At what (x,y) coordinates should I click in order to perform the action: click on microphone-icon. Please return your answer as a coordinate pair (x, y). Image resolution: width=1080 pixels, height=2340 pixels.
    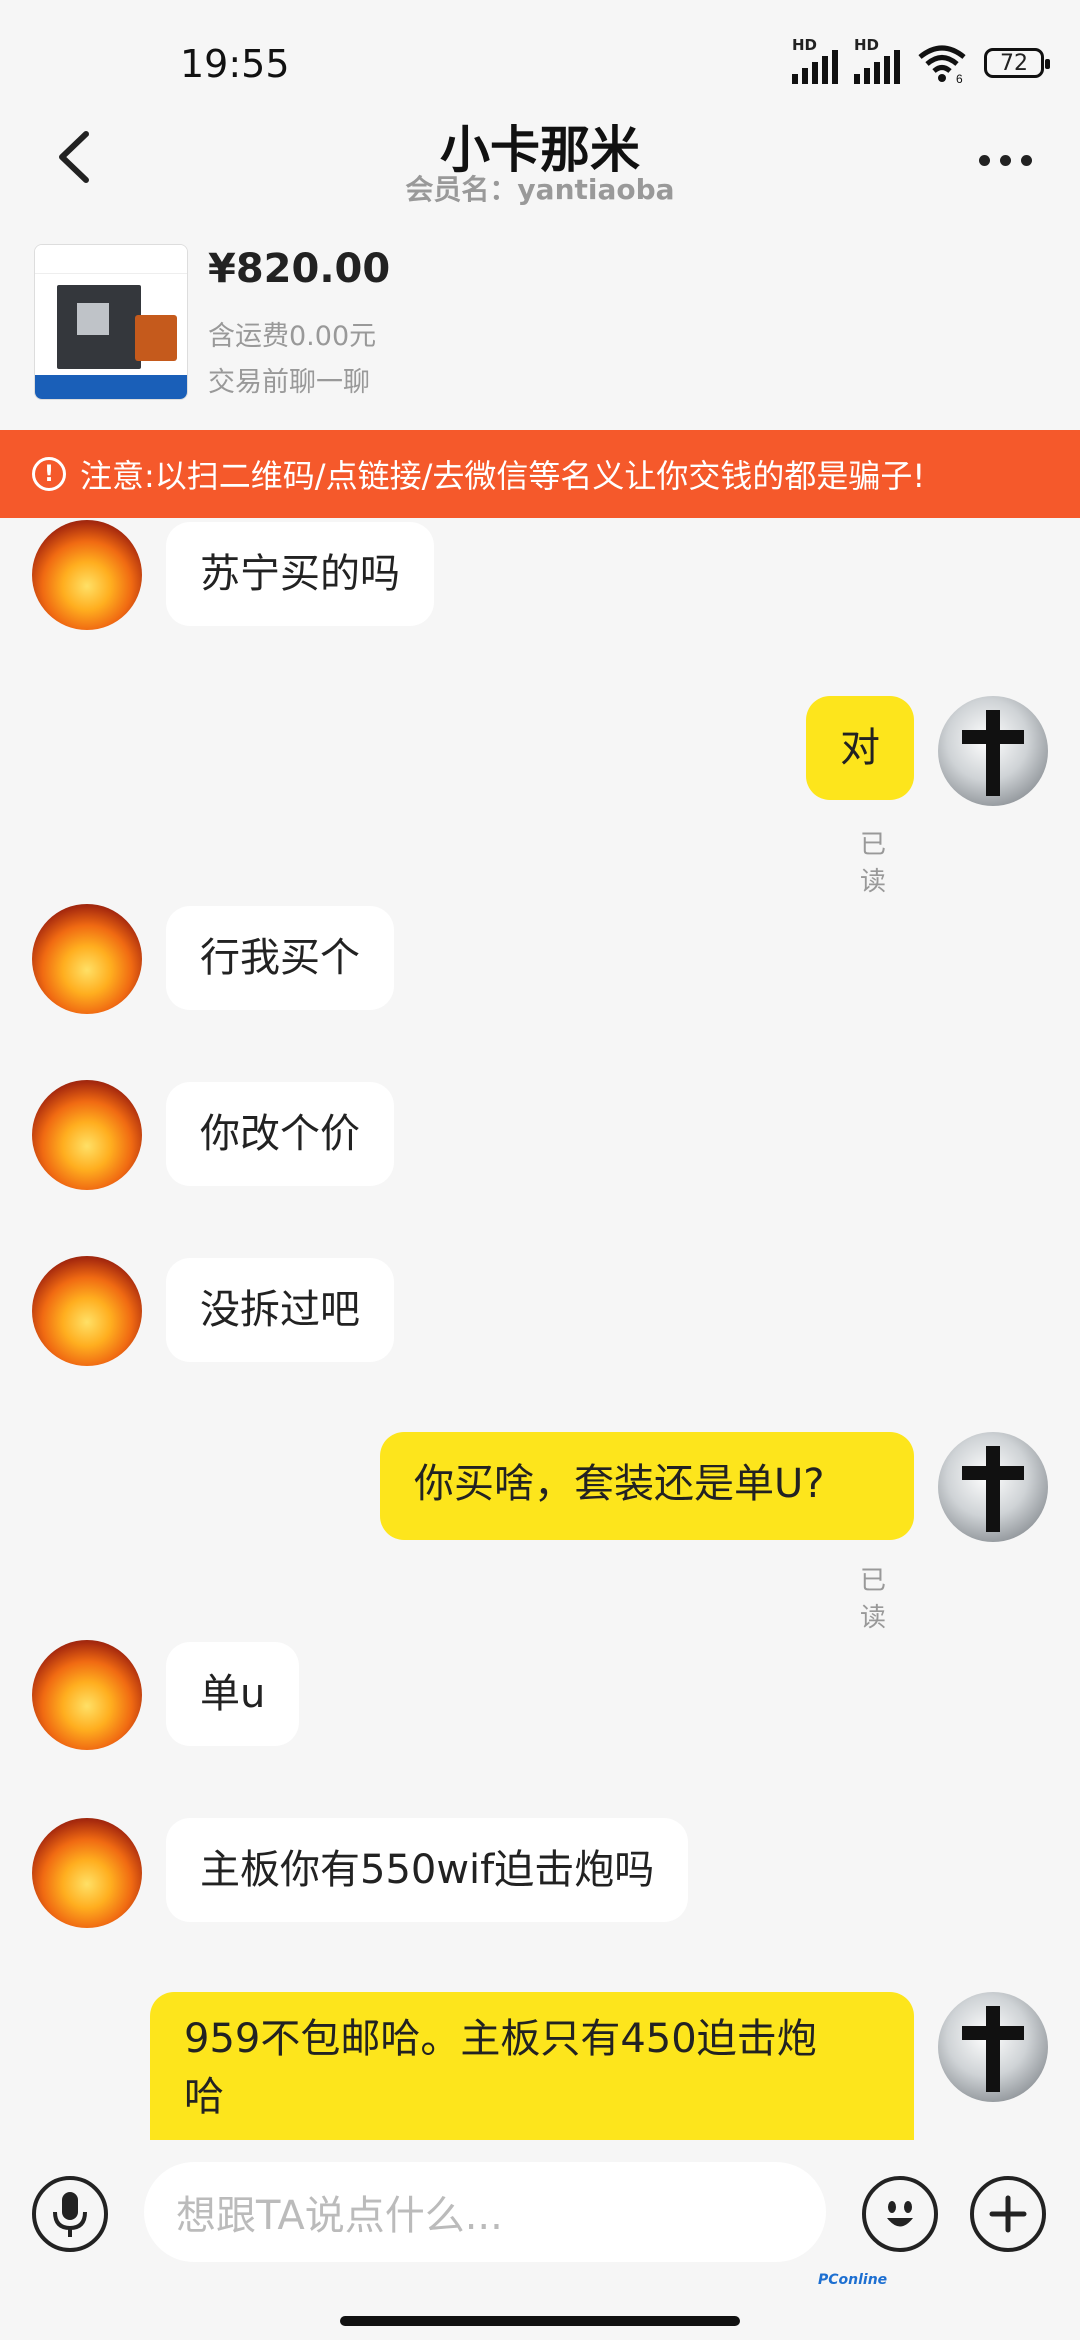
    Looking at the image, I should click on (70, 2214).